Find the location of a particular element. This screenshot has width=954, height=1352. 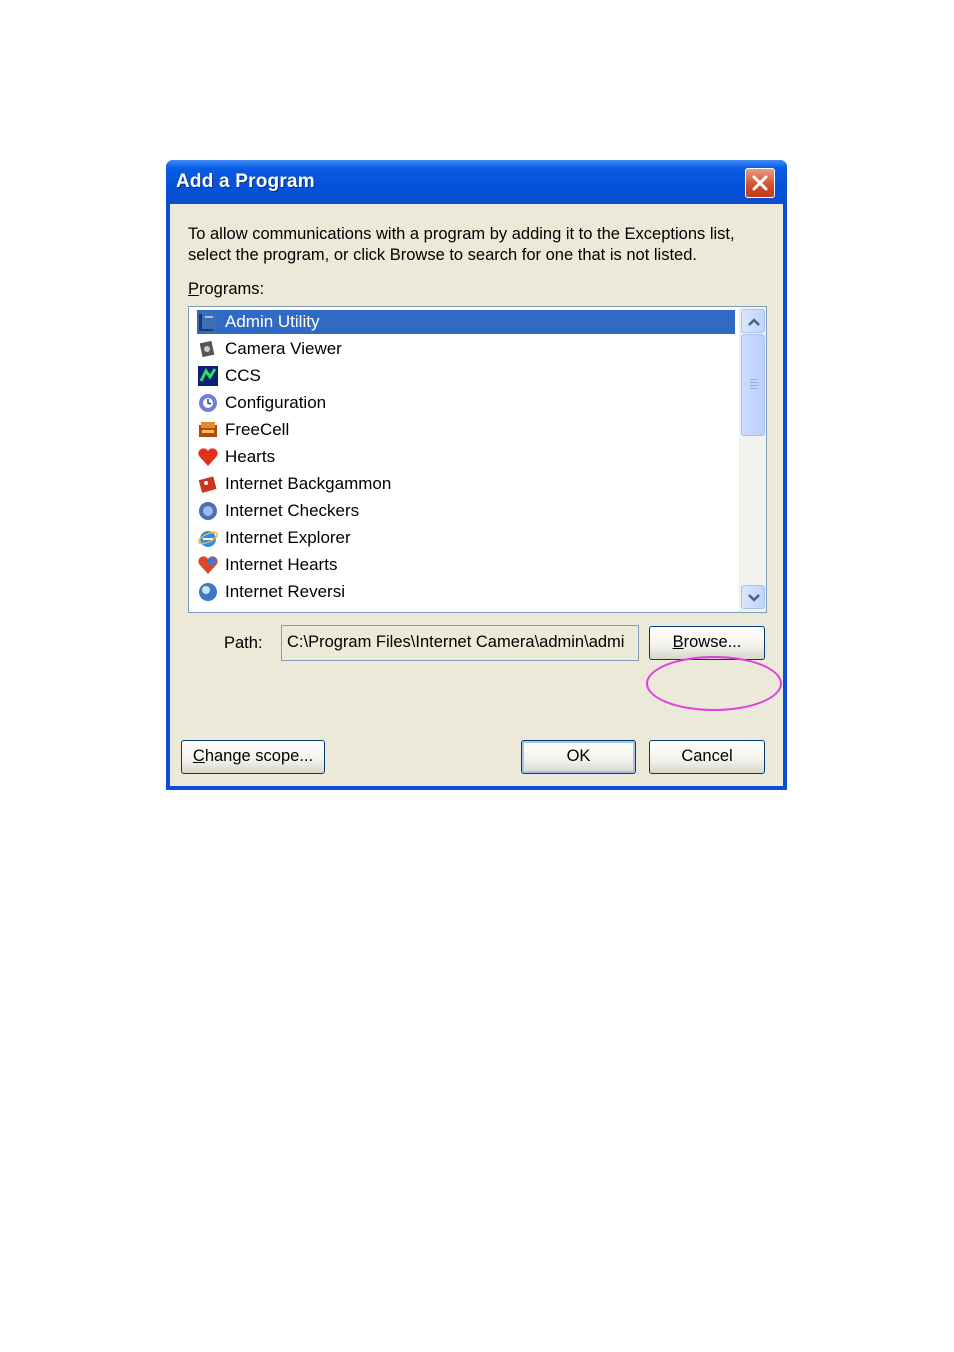

camera-viewer-icon is located at coordinates (207, 349).